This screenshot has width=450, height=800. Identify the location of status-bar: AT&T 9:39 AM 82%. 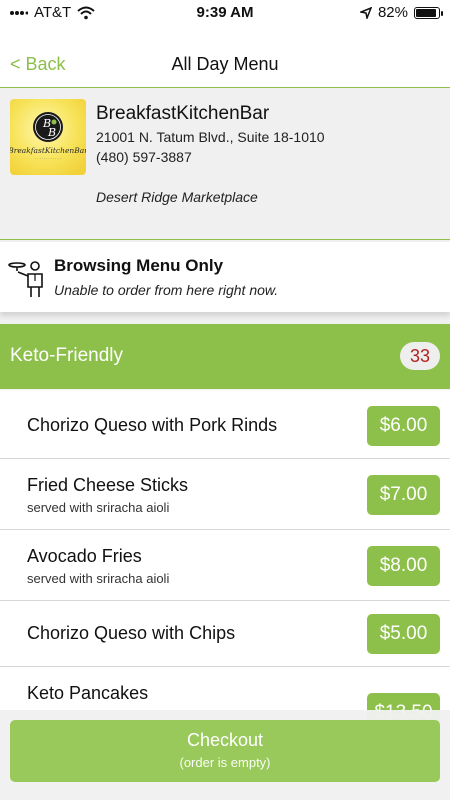
(225, 13).